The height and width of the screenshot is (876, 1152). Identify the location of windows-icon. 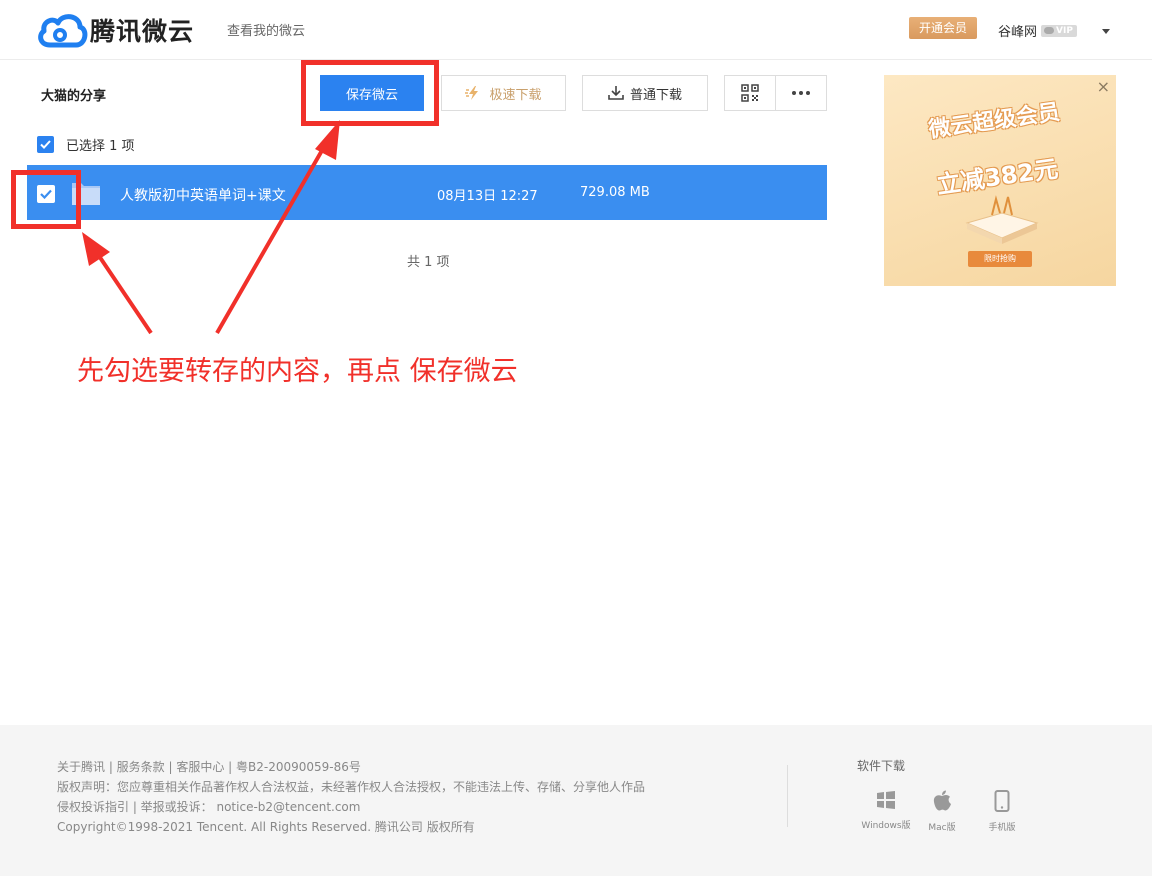
(886, 800).